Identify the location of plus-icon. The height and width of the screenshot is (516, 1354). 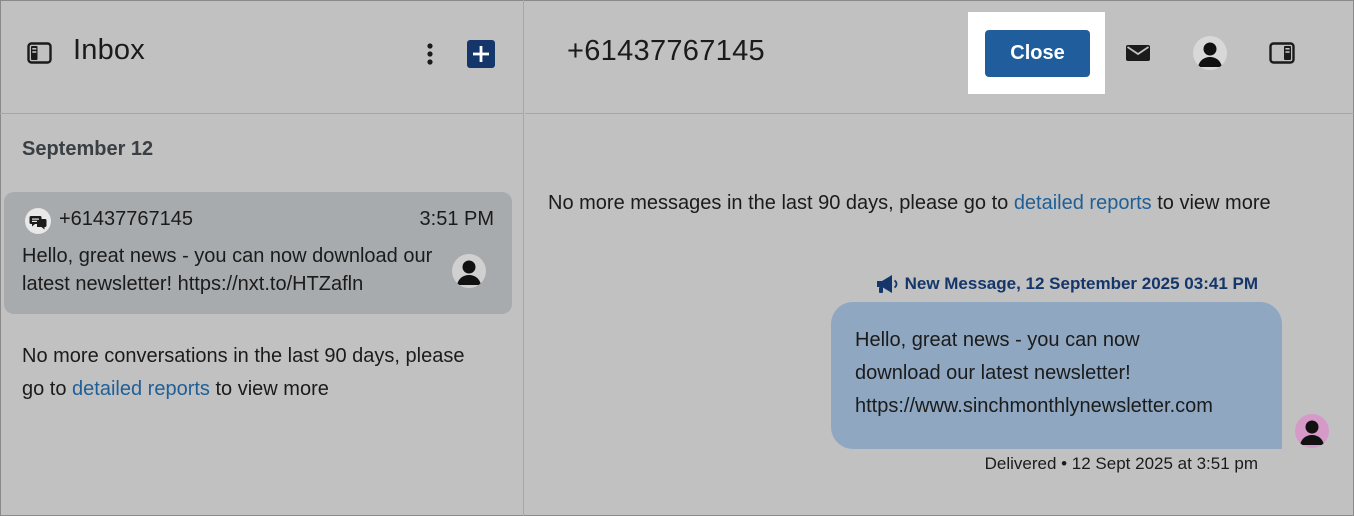
(481, 54).